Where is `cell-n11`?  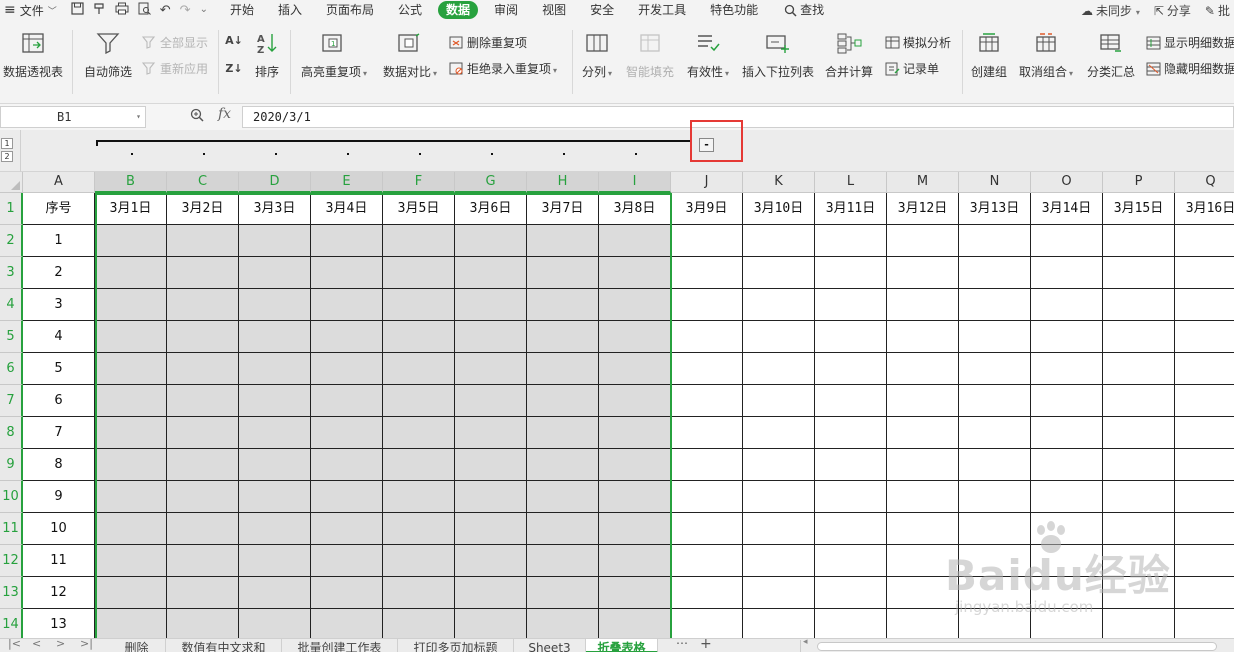 cell-n11 is located at coordinates (995, 529).